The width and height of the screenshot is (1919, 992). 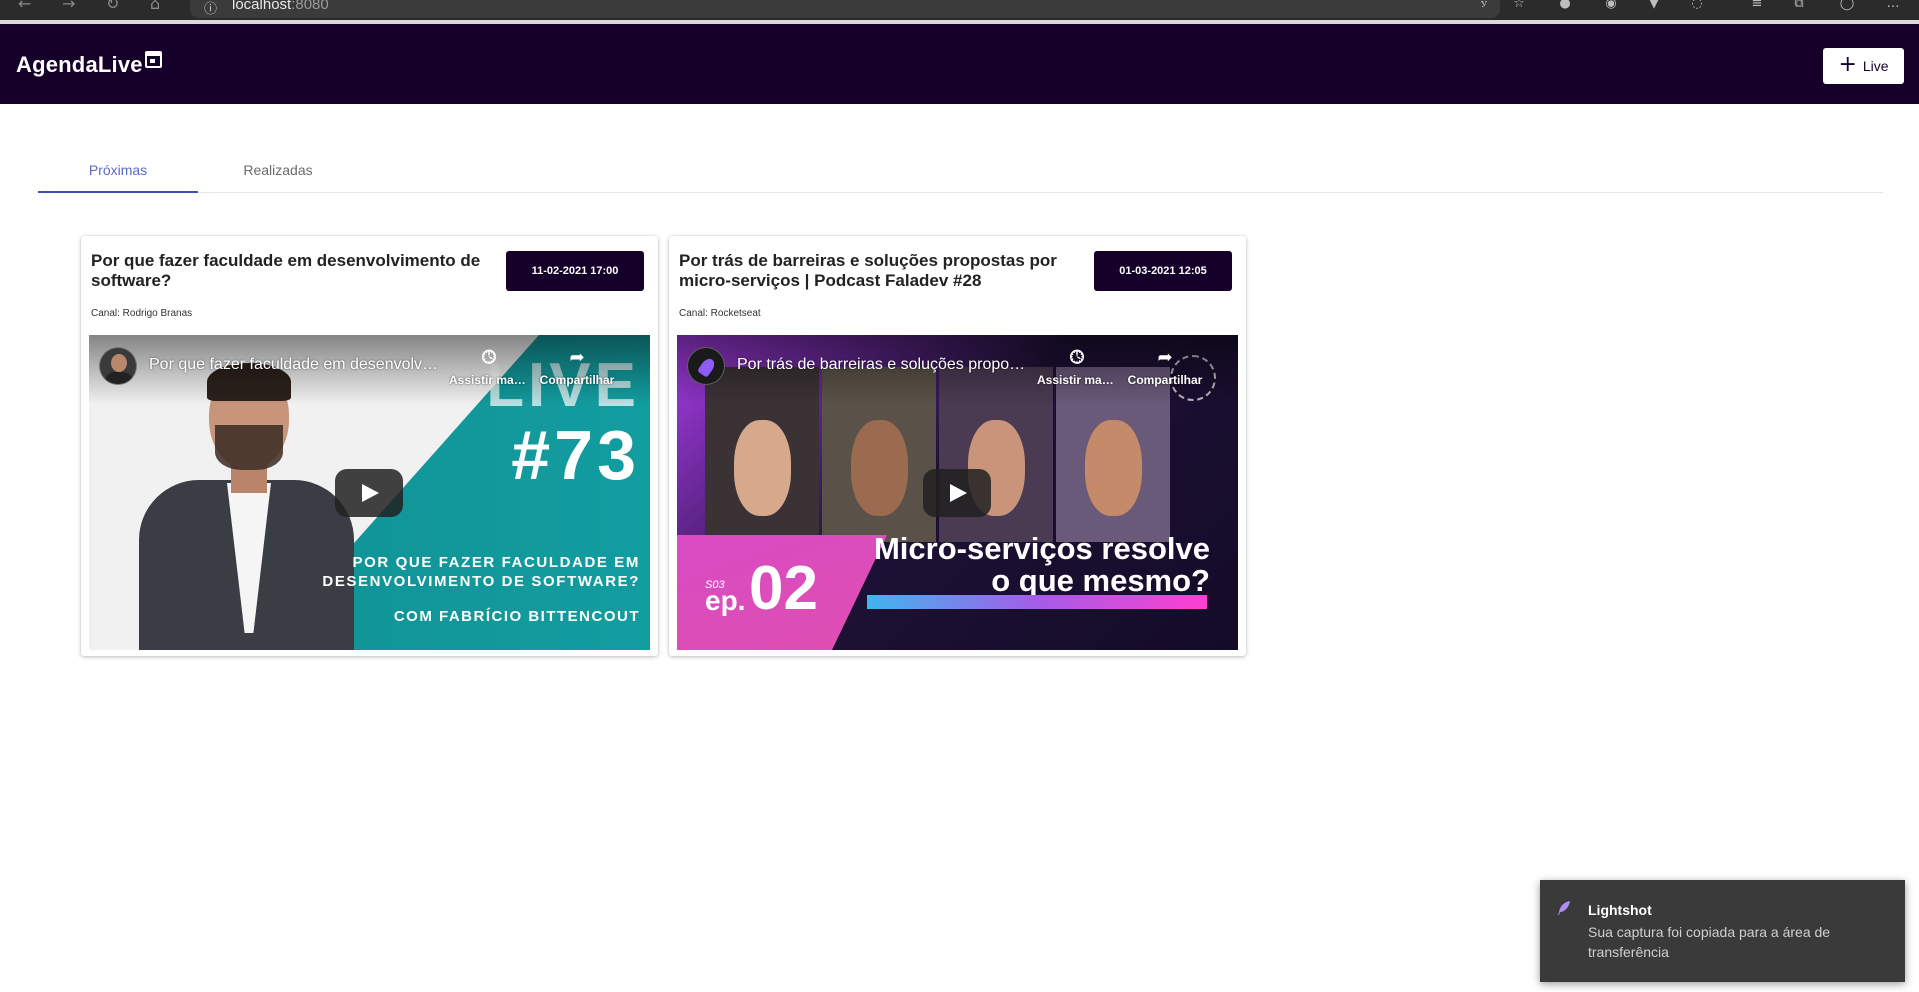 What do you see at coordinates (960, 170) in the screenshot?
I see `tab-bar: Próximas Realizadas` at bounding box center [960, 170].